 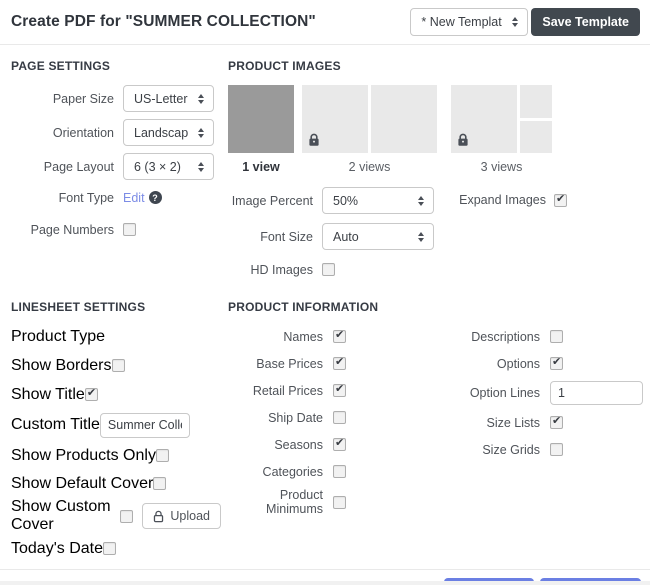 What do you see at coordinates (556, 336) in the screenshot?
I see `descriptions-checkbox` at bounding box center [556, 336].